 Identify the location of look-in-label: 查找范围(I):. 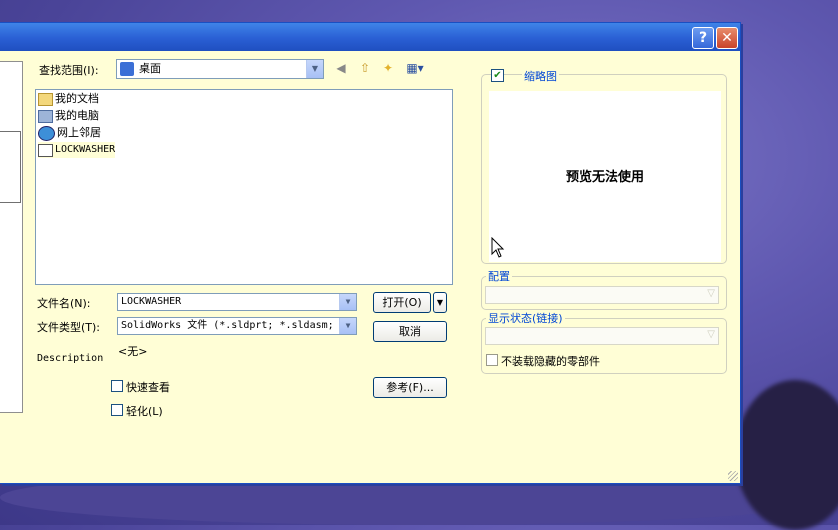
(69, 70).